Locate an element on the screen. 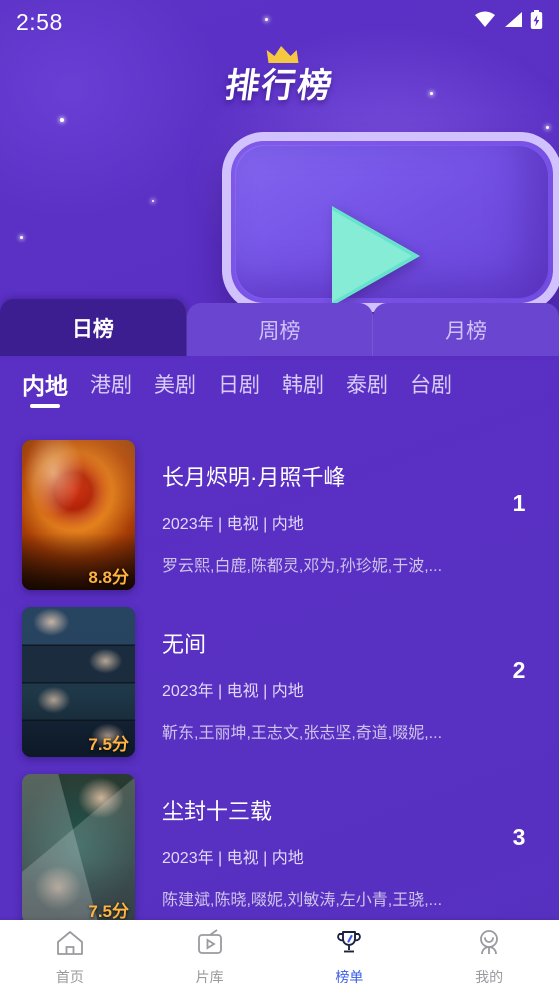  tab-weekly-label: 周榜 is located at coordinates (279, 331).